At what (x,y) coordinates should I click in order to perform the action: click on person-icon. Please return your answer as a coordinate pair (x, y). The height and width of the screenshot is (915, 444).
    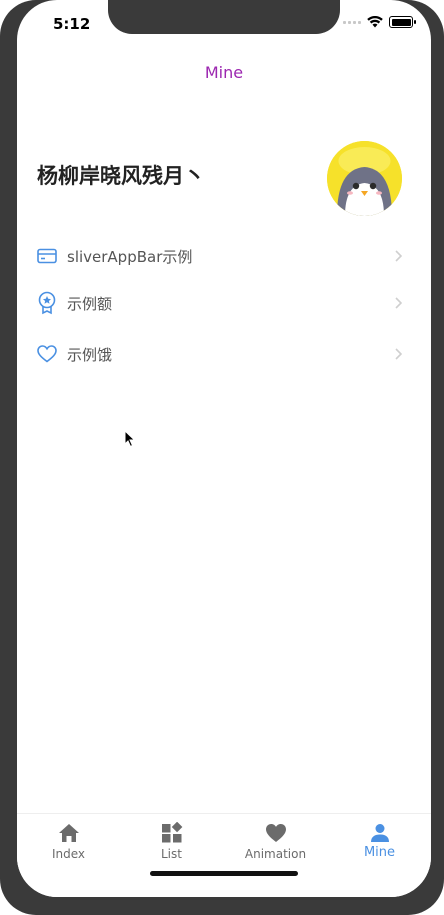
    Looking at the image, I should click on (380, 833).